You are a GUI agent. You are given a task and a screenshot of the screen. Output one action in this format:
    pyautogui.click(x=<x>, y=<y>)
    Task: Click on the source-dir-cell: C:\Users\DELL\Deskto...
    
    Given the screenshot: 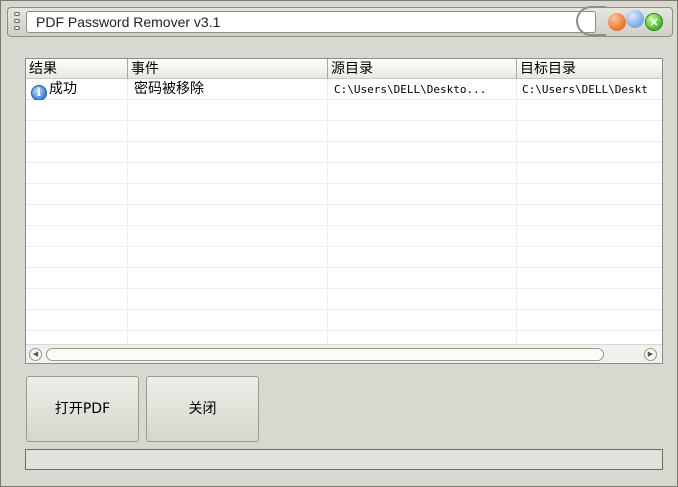 What is the action you would take?
    pyautogui.click(x=410, y=89)
    